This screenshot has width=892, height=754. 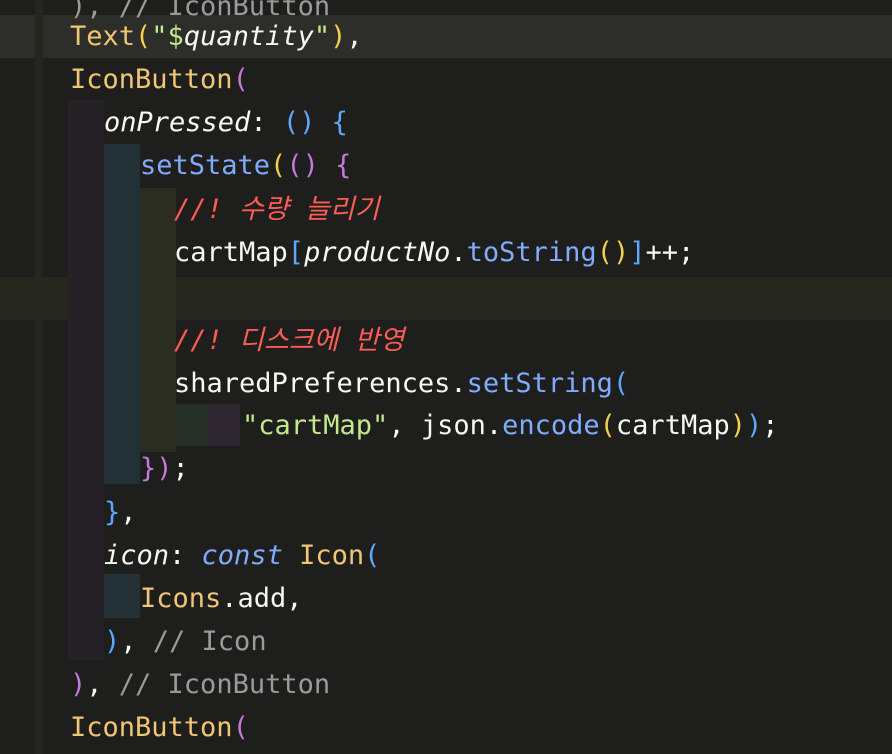 What do you see at coordinates (248, 36) in the screenshot?
I see `code-token: quantity` at bounding box center [248, 36].